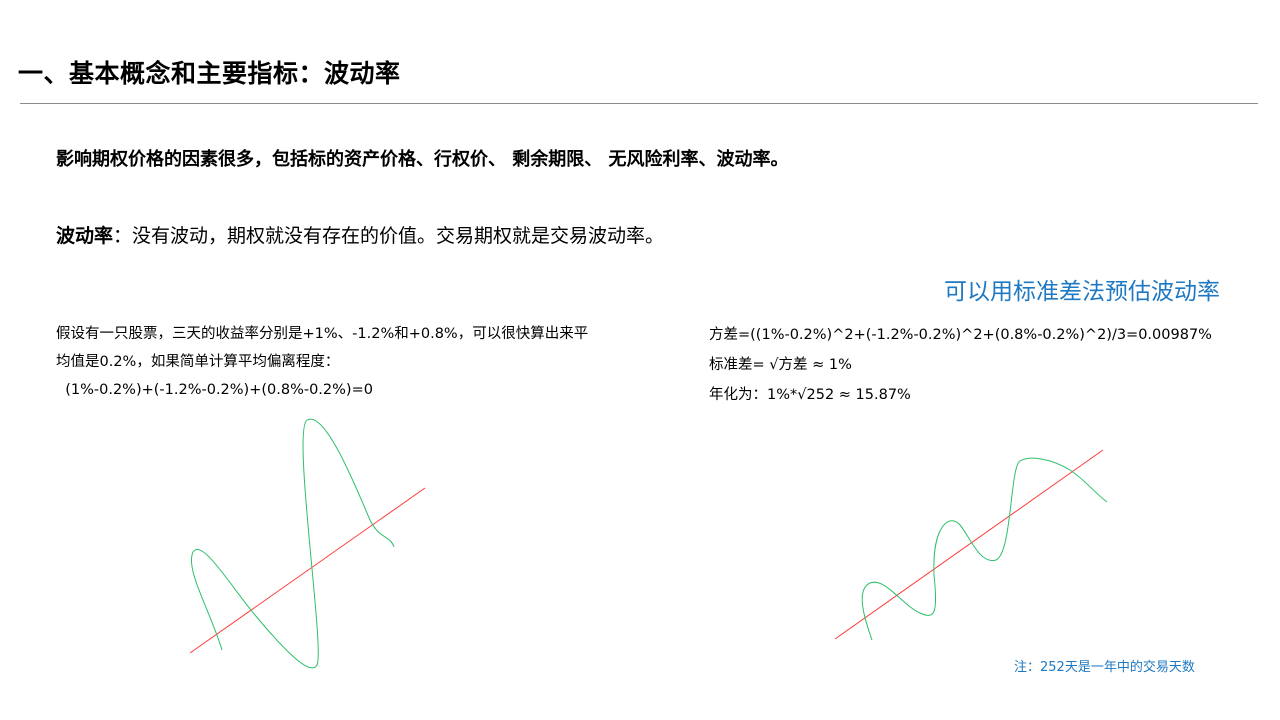 The image size is (1280, 720). What do you see at coordinates (85, 236) in the screenshot?
I see `volatility-term: 波动率` at bounding box center [85, 236].